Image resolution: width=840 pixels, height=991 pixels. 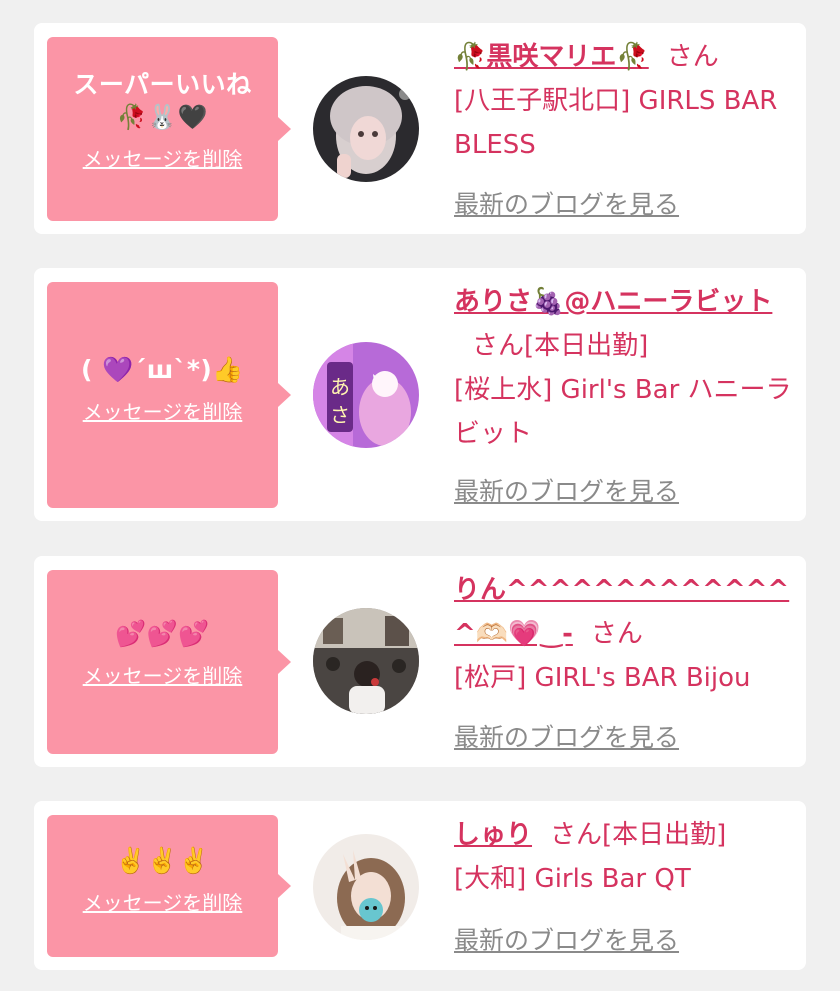 What do you see at coordinates (623, 412) in the screenshot?
I see `shop-name: [桜上水] Girl's Bar ハニーラビット` at bounding box center [623, 412].